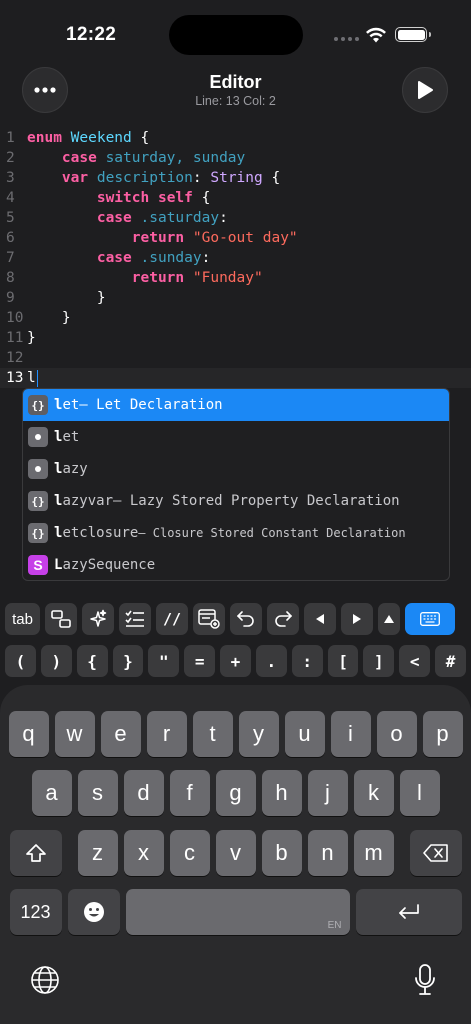  I want to click on line-number: 11, so click(15, 338).